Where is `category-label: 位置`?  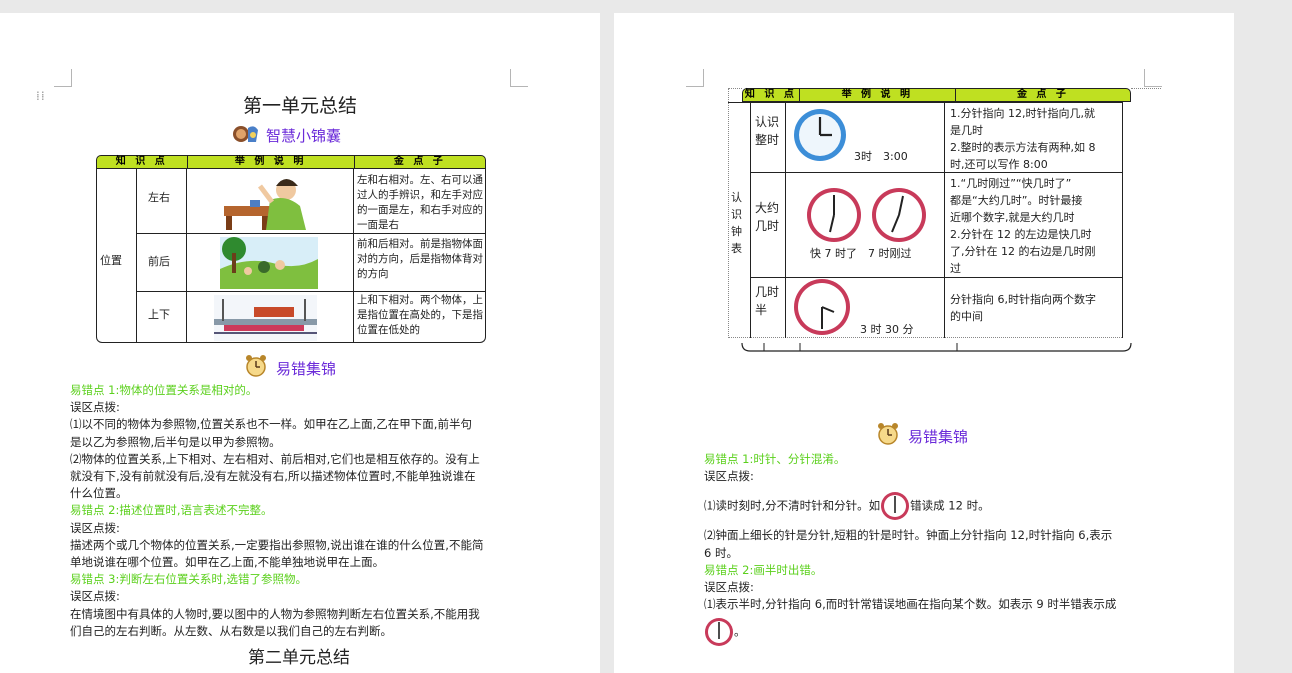
category-label: 位置 is located at coordinates (111, 260).